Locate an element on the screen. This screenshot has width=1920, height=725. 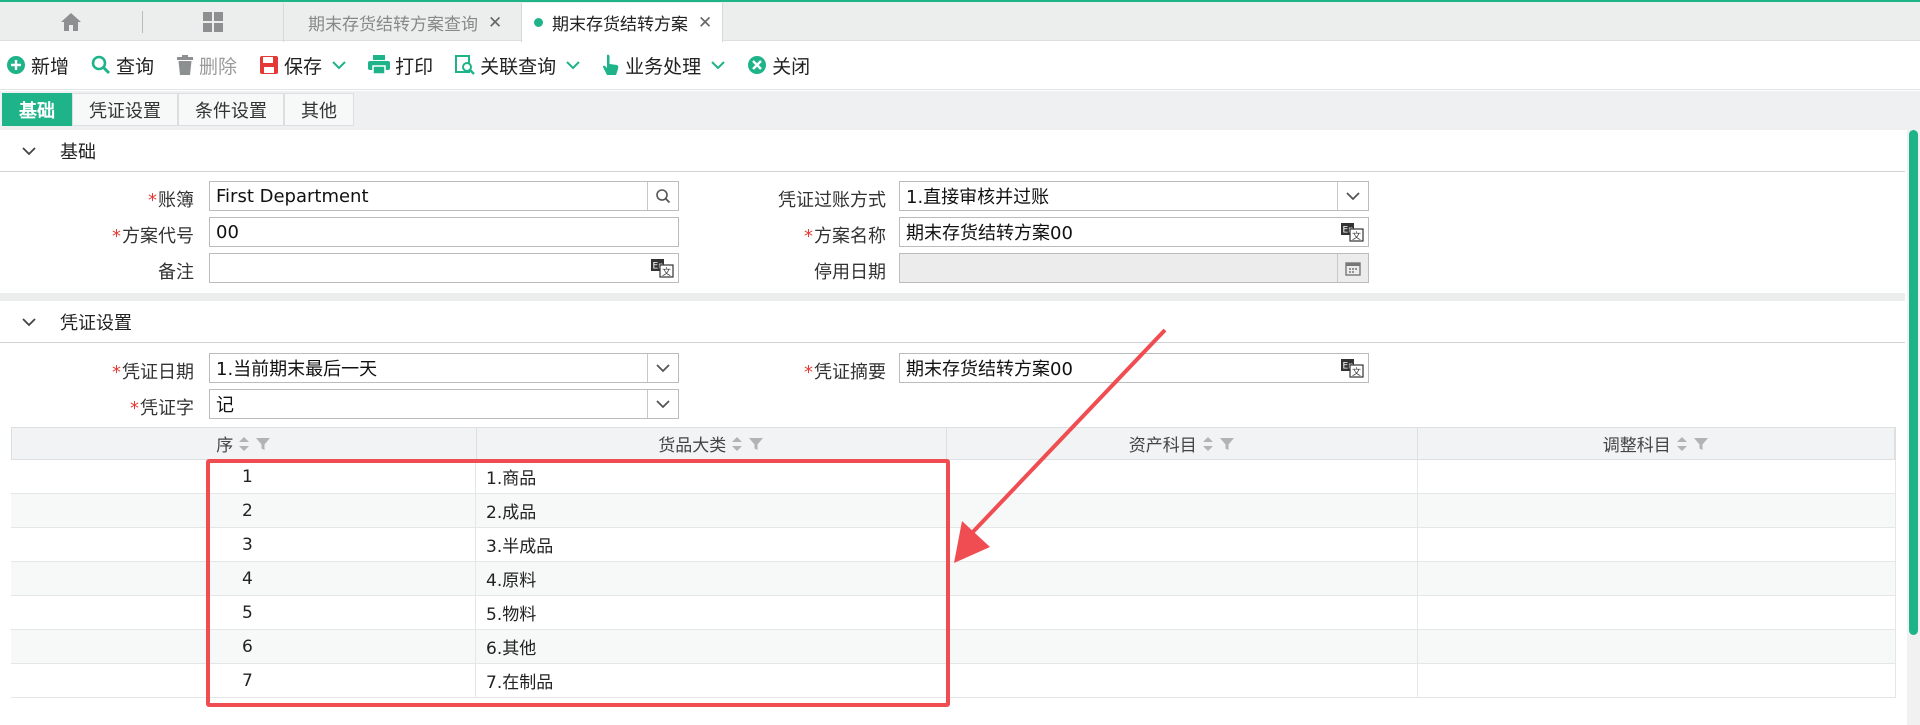
apps-grid-icon is located at coordinates (213, 22).